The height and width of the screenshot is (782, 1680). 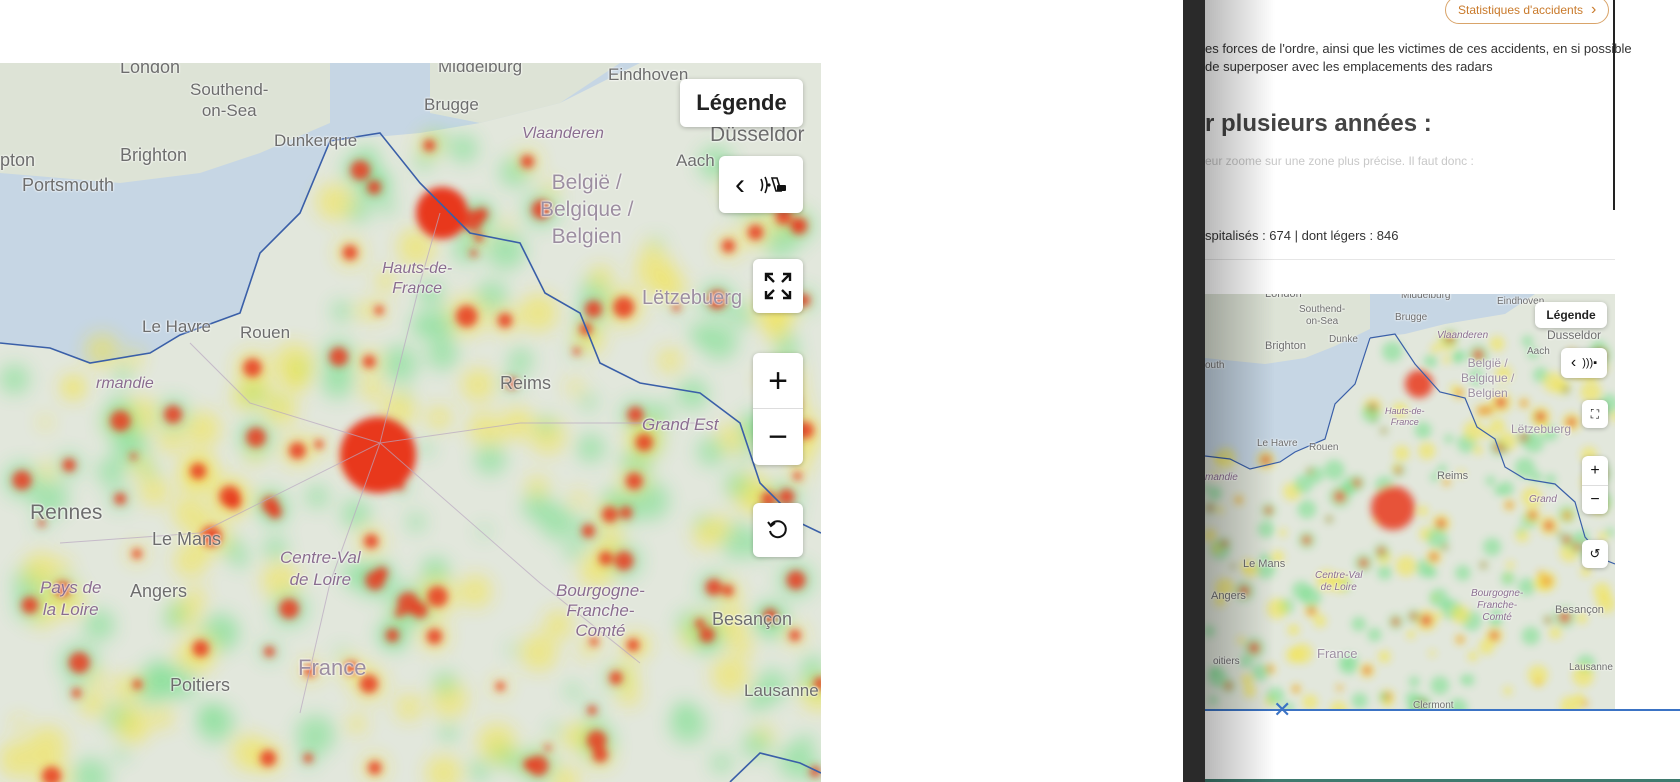 What do you see at coordinates (1521, 10) in the screenshot?
I see `stats-button-label: Statistiques d'accidents` at bounding box center [1521, 10].